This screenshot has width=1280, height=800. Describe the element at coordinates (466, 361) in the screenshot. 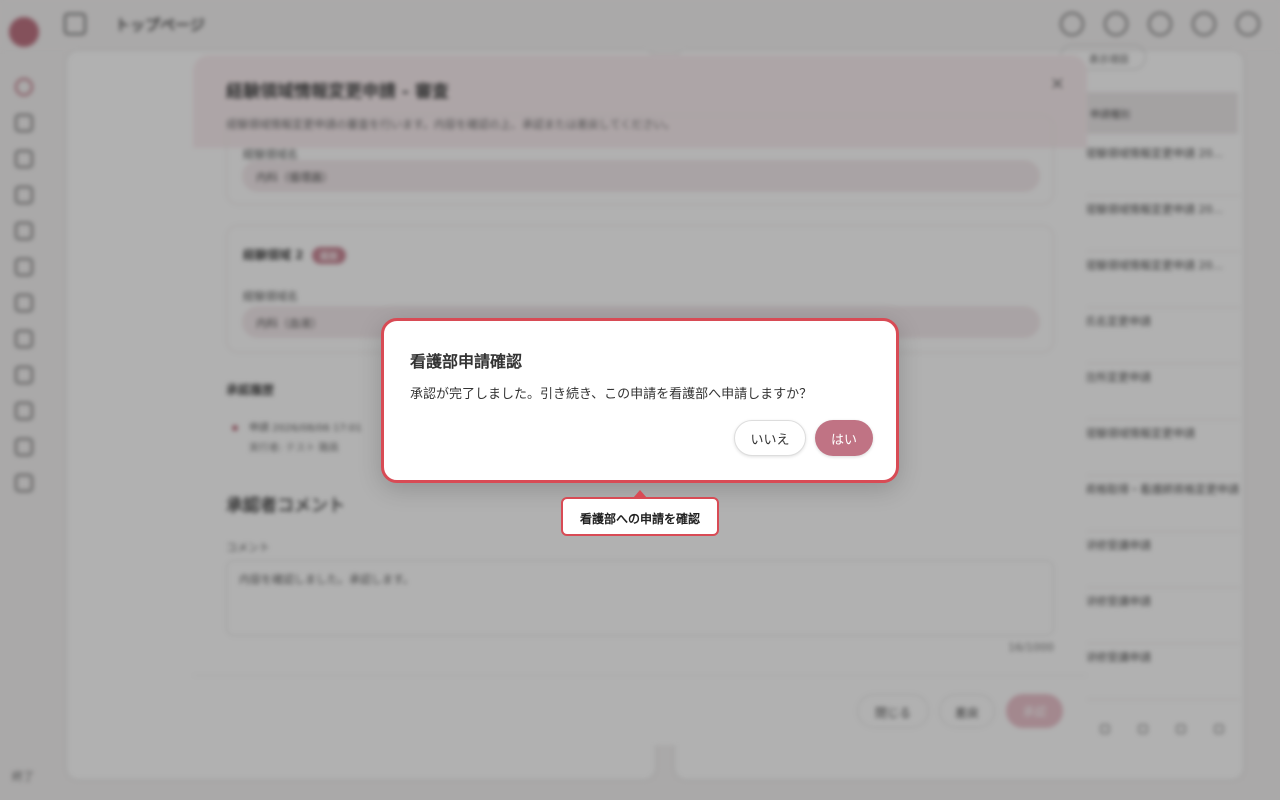

I see `confirm-dialog-title: 看護部申請確認` at that location.